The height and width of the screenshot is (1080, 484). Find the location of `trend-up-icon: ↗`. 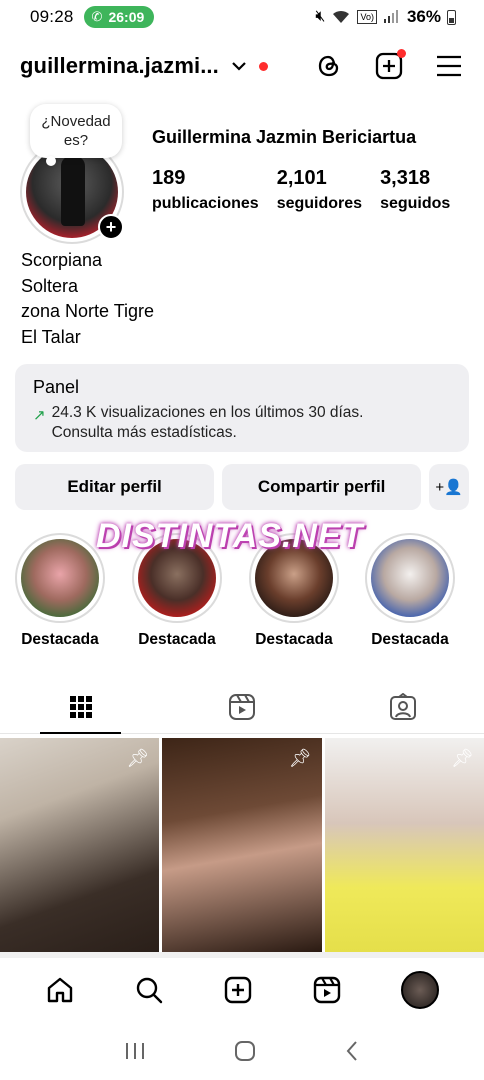

trend-up-icon: ↗ is located at coordinates (39, 415).